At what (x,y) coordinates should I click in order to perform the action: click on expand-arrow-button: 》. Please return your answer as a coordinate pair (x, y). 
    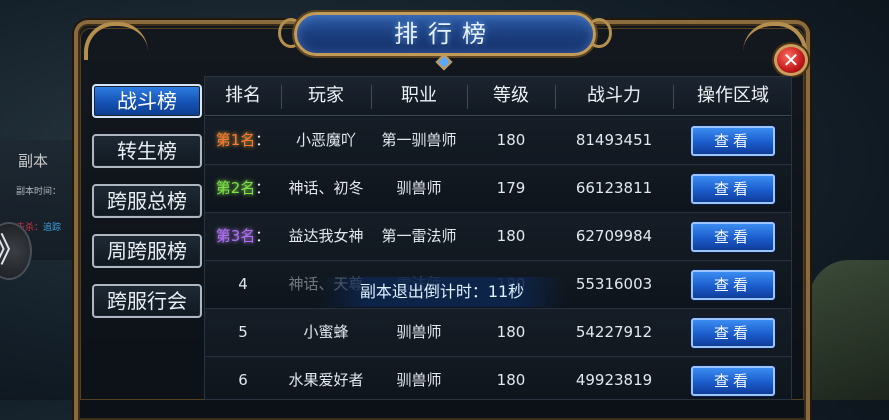
    Looking at the image, I should click on (16, 251).